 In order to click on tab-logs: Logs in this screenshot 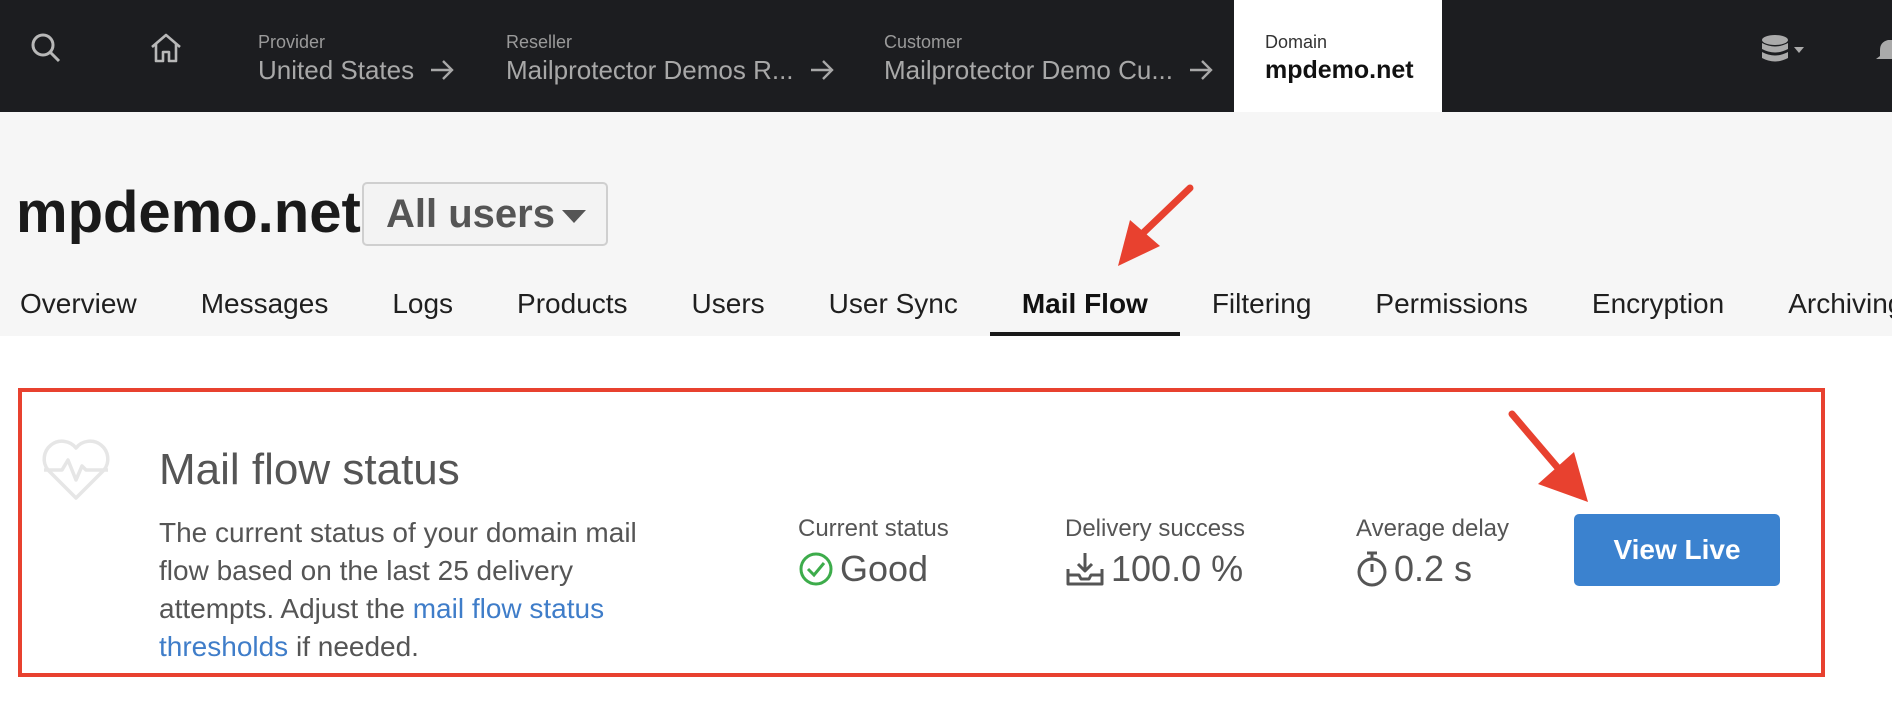, I will do `click(422, 304)`.